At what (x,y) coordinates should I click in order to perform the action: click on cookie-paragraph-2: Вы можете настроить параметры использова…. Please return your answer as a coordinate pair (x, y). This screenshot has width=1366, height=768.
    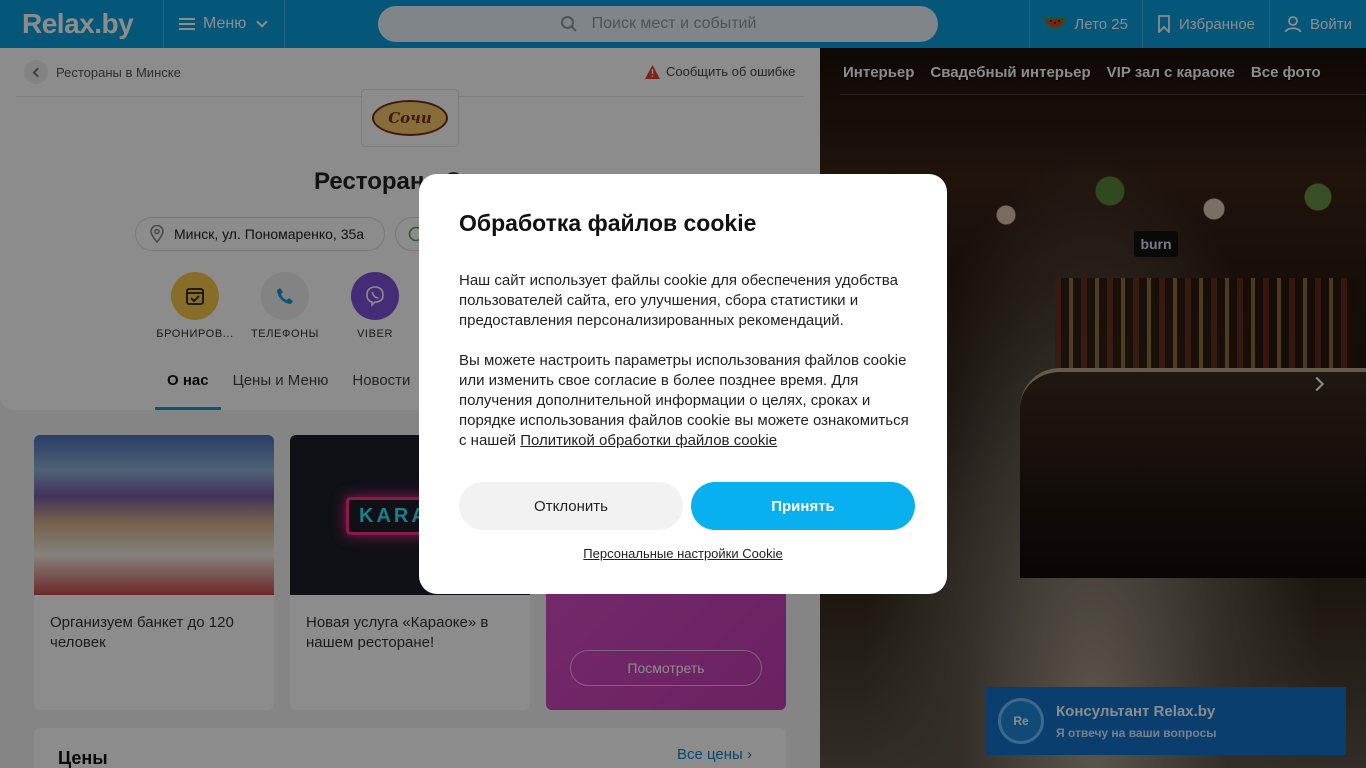
    Looking at the image, I should click on (689, 401).